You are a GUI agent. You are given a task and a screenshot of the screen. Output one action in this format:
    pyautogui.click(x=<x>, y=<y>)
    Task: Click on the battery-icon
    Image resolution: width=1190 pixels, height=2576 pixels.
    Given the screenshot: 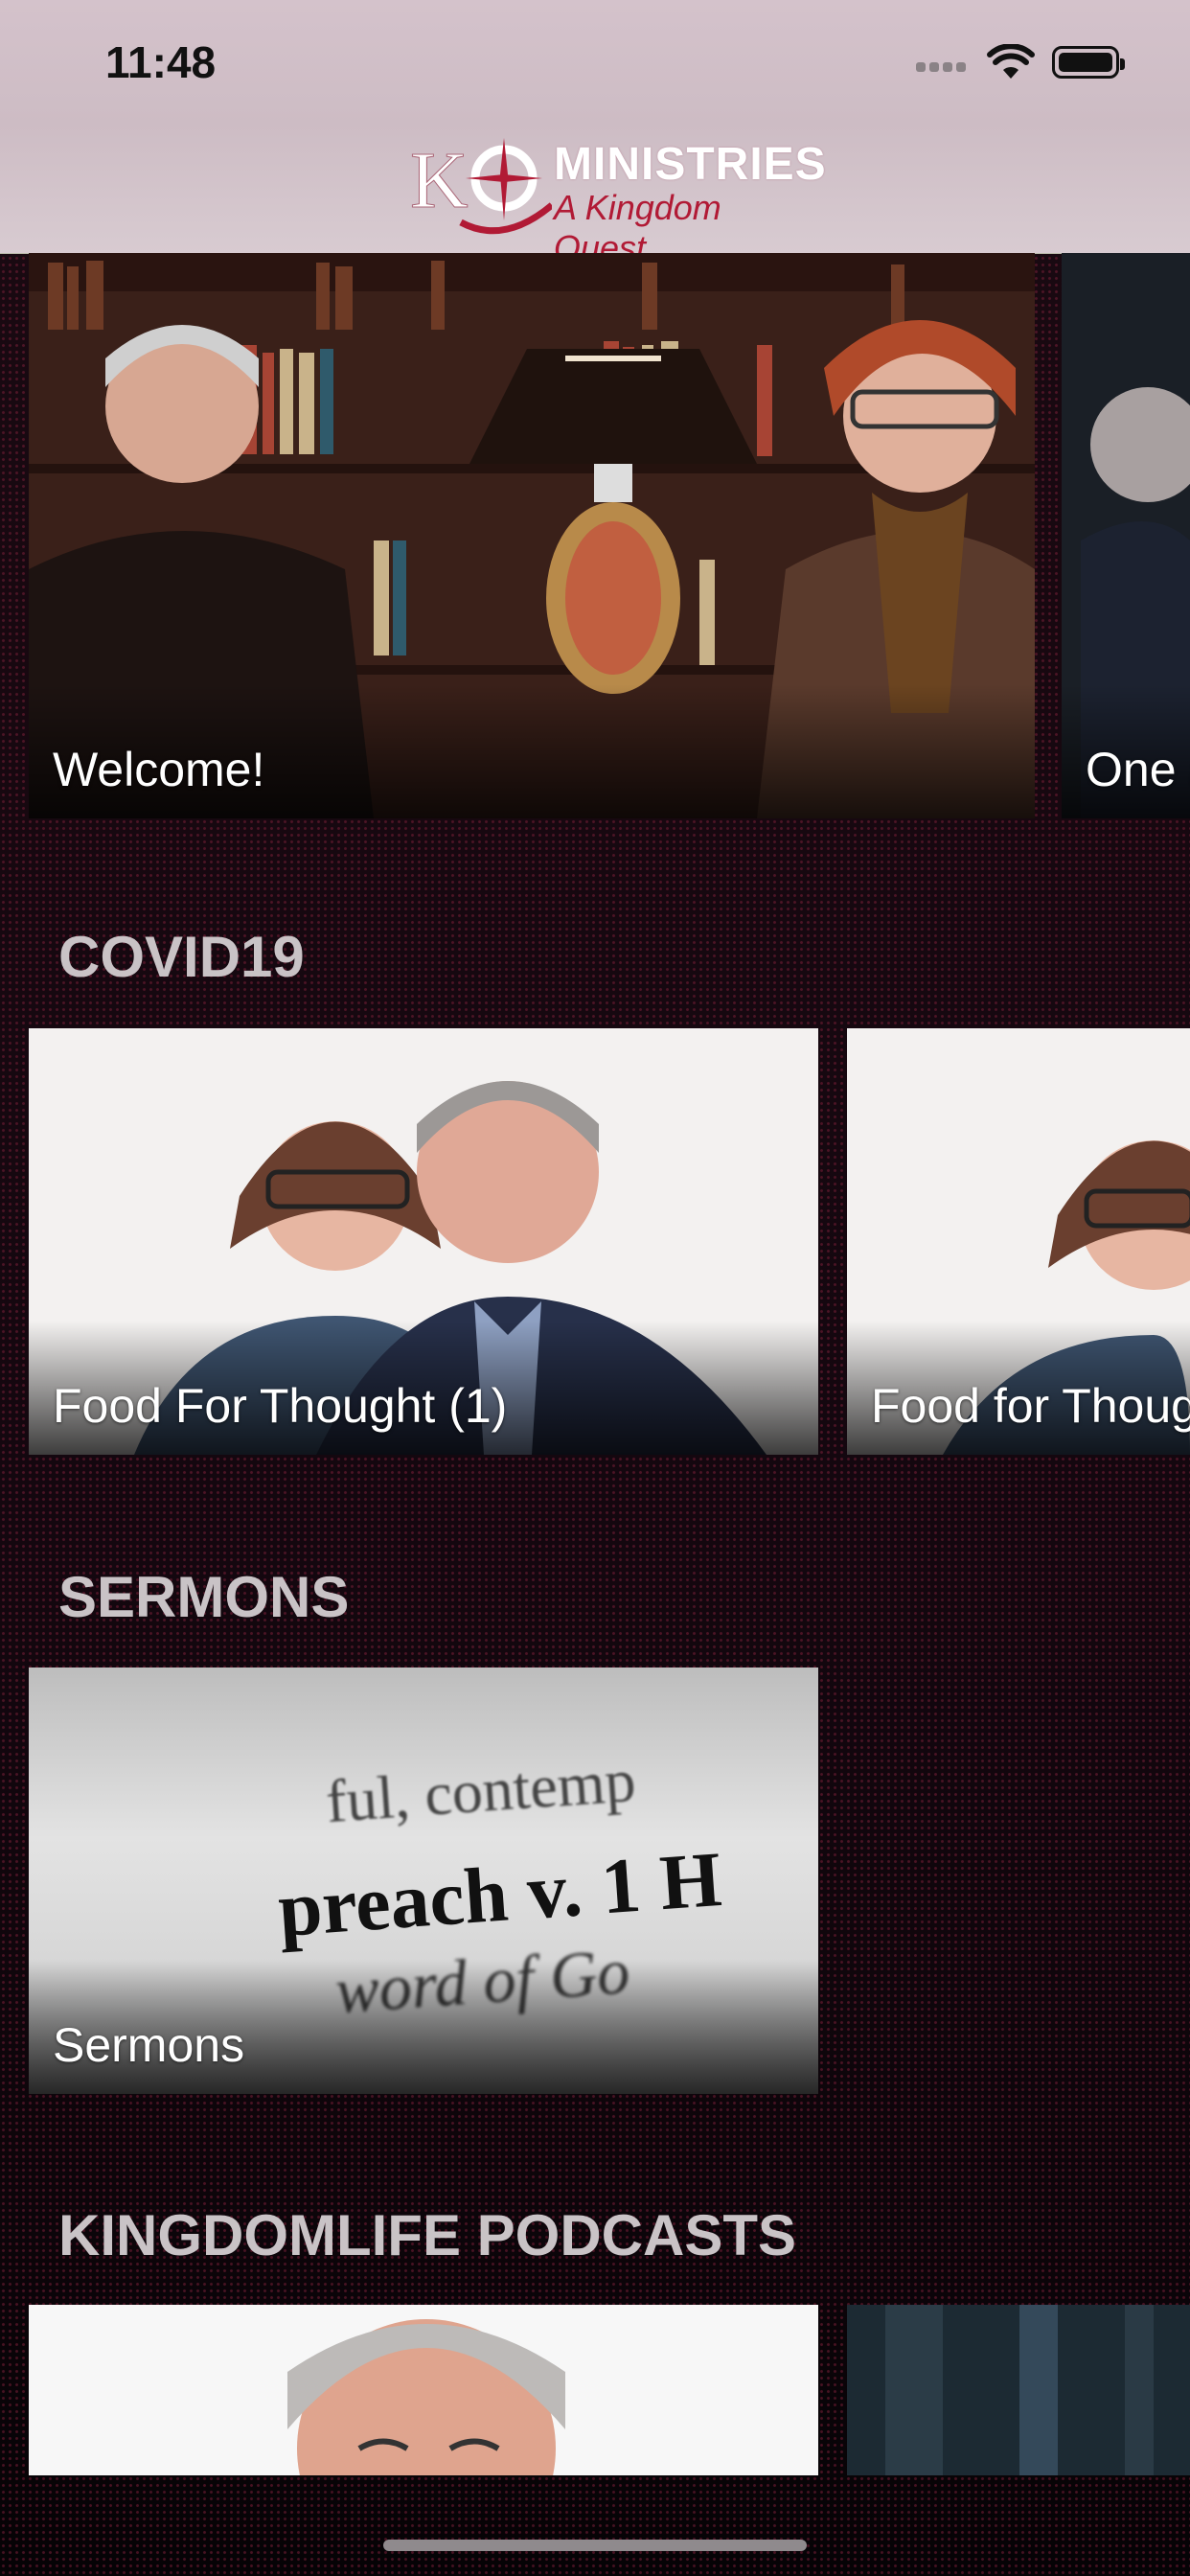 What is the action you would take?
    pyautogui.click(x=1089, y=63)
    